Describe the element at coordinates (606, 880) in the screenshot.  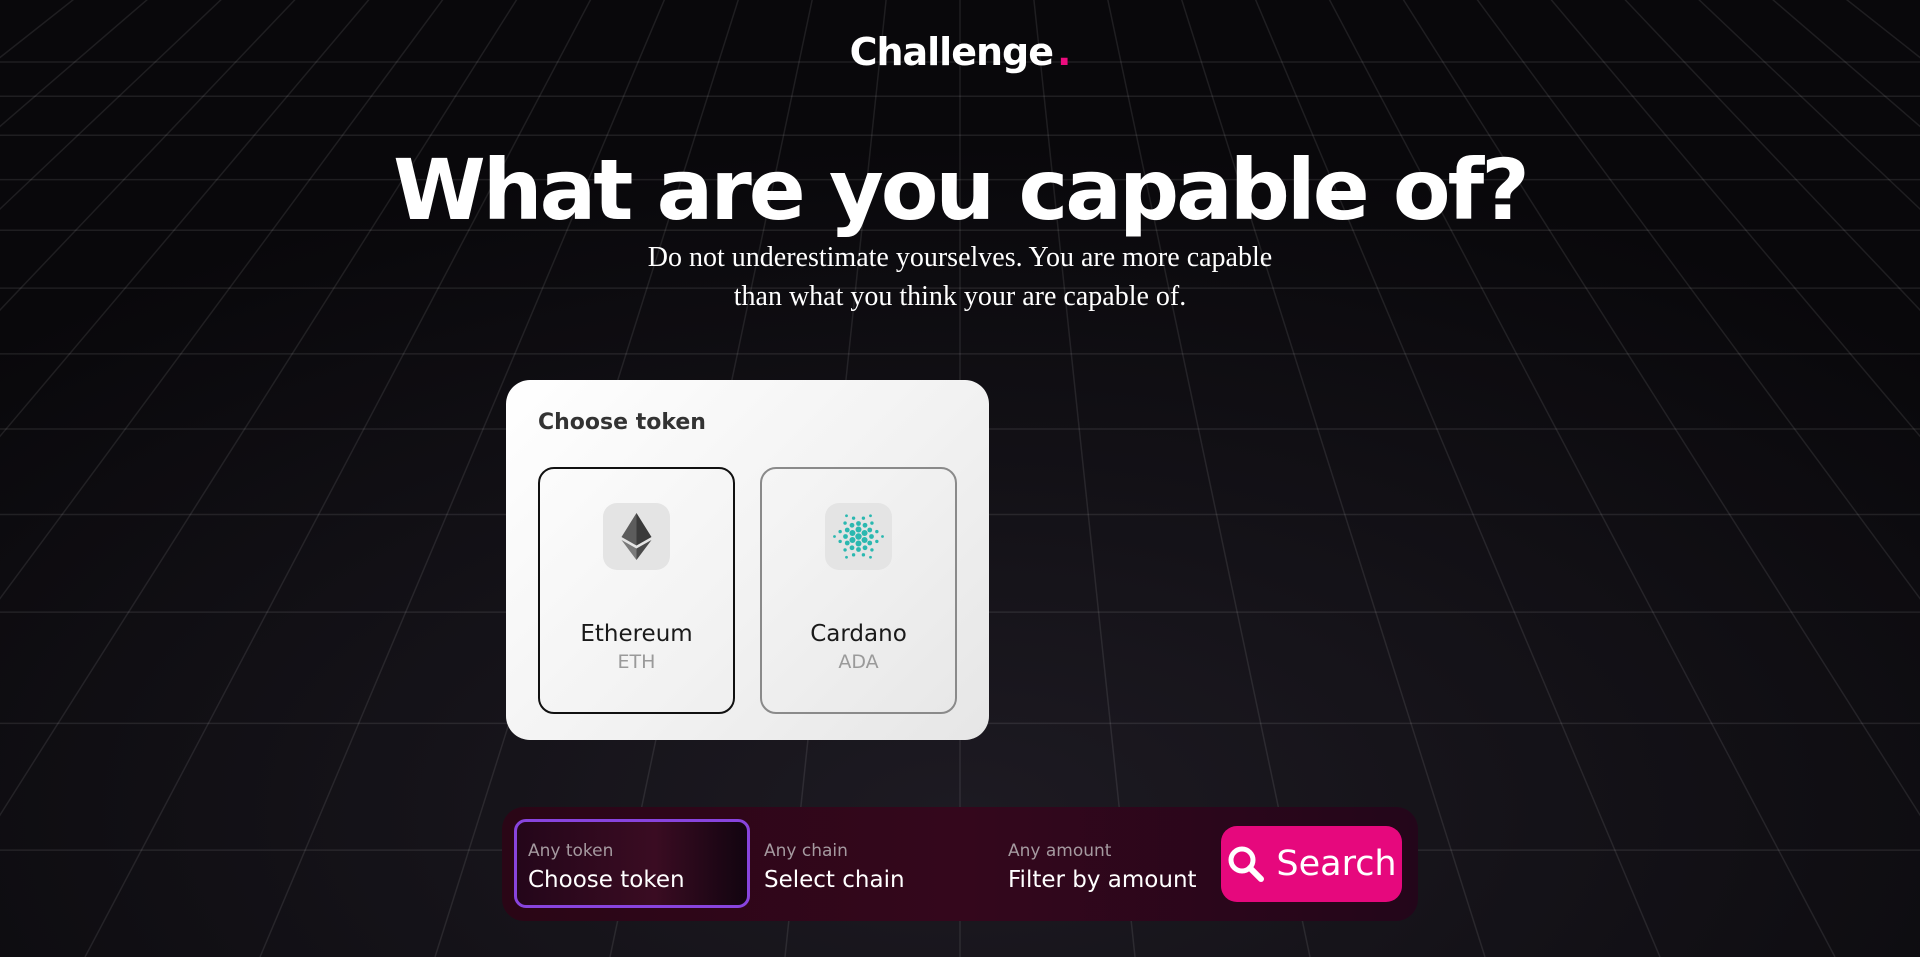
I see `token-filter-value: Choose token` at that location.